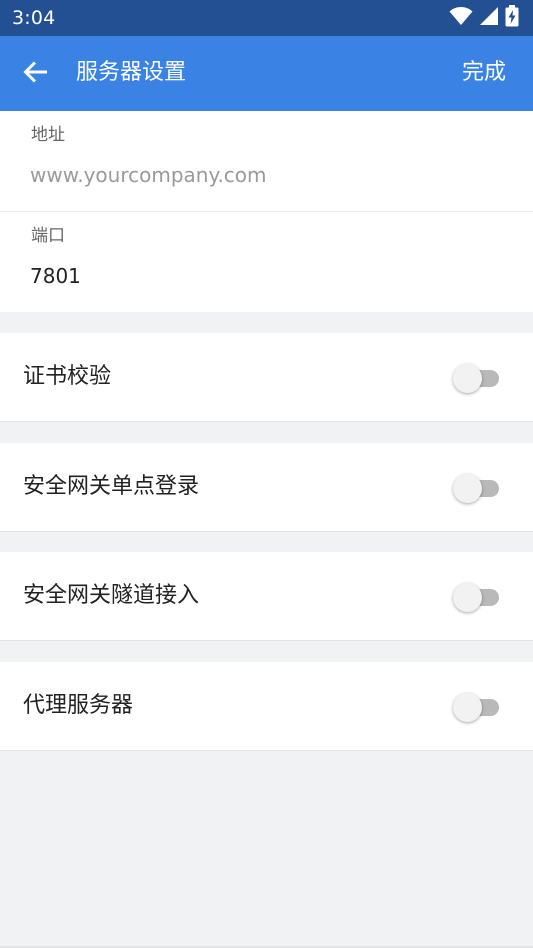 The image size is (533, 948). I want to click on proxy-server-switch, so click(478, 707).